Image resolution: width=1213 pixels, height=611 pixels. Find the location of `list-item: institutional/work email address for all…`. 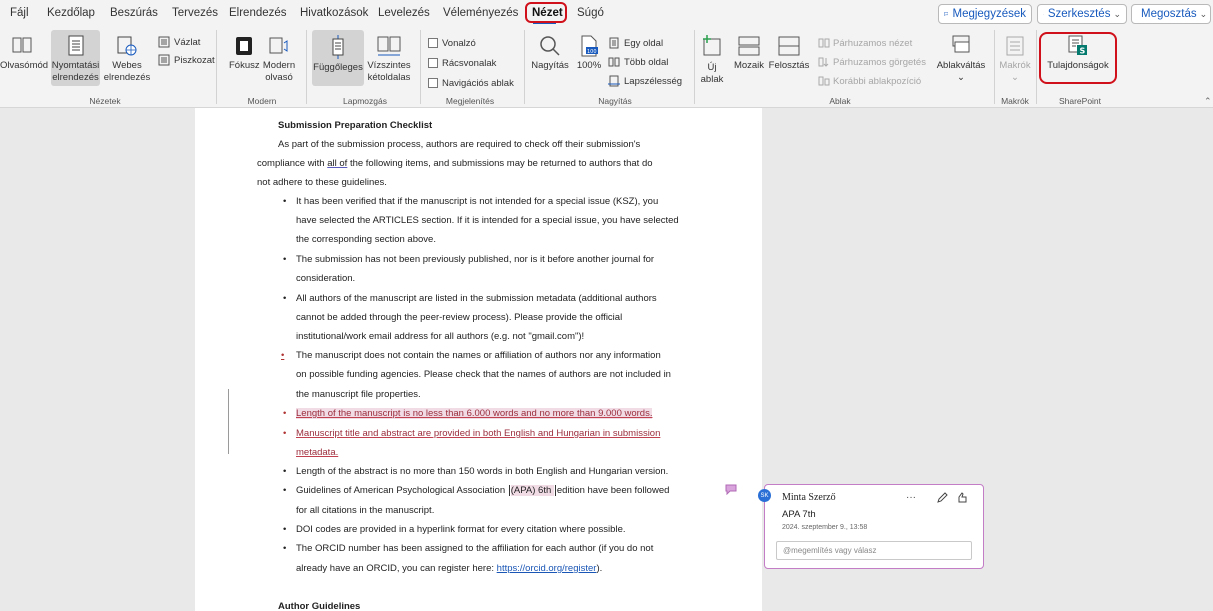

list-item: institutional/work email address for all… is located at coordinates (440, 336).